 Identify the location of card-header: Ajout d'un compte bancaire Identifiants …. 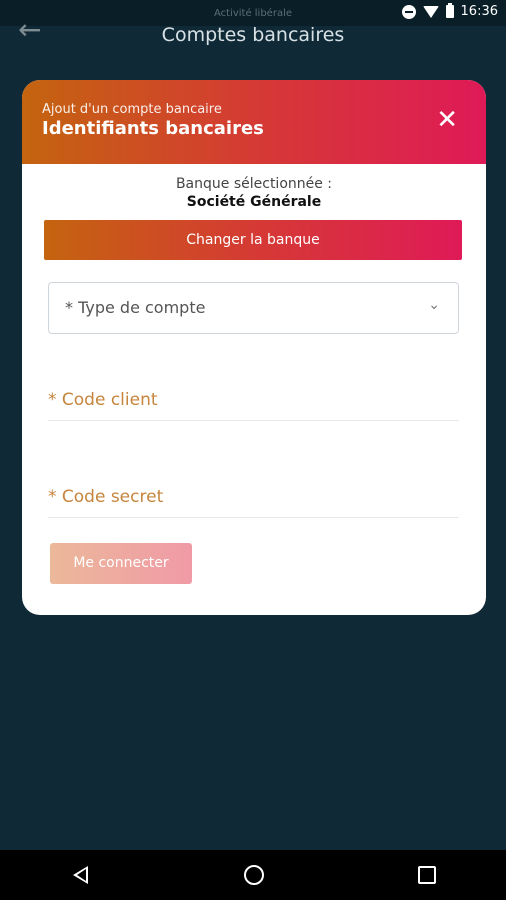
(254, 122).